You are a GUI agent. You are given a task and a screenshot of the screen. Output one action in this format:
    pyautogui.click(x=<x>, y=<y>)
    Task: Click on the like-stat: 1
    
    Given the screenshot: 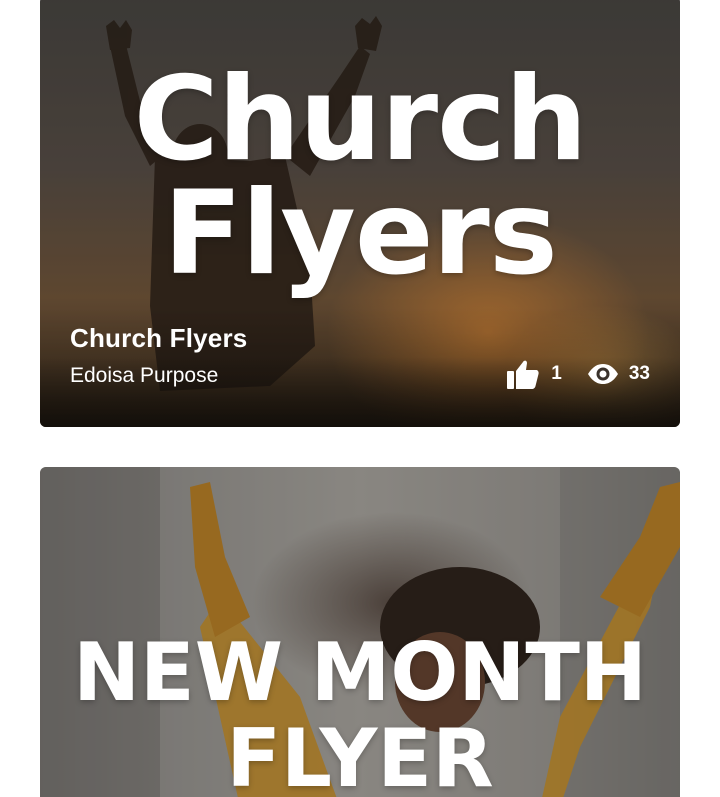 What is the action you would take?
    pyautogui.click(x=534, y=374)
    